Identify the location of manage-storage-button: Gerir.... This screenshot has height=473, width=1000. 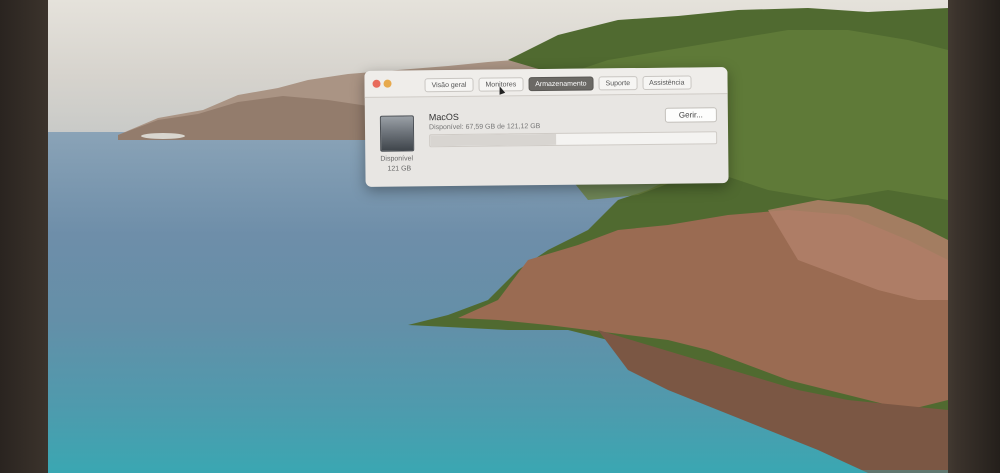
(690, 115).